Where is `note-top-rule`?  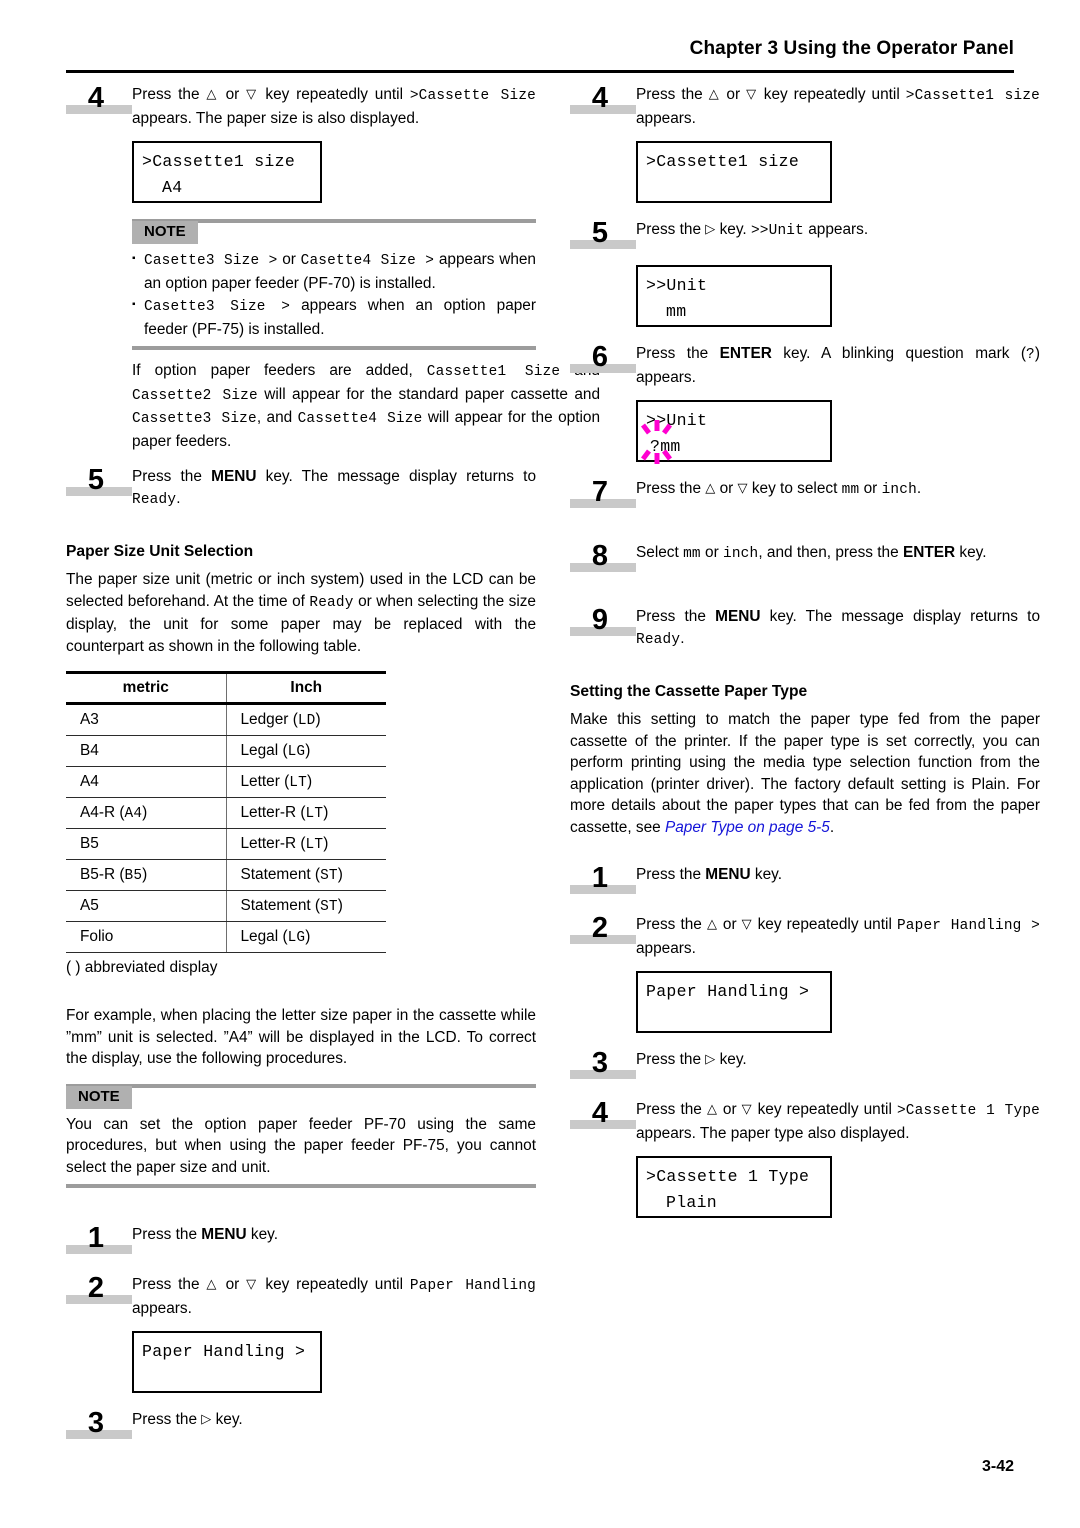
note-top-rule is located at coordinates (301, 1085).